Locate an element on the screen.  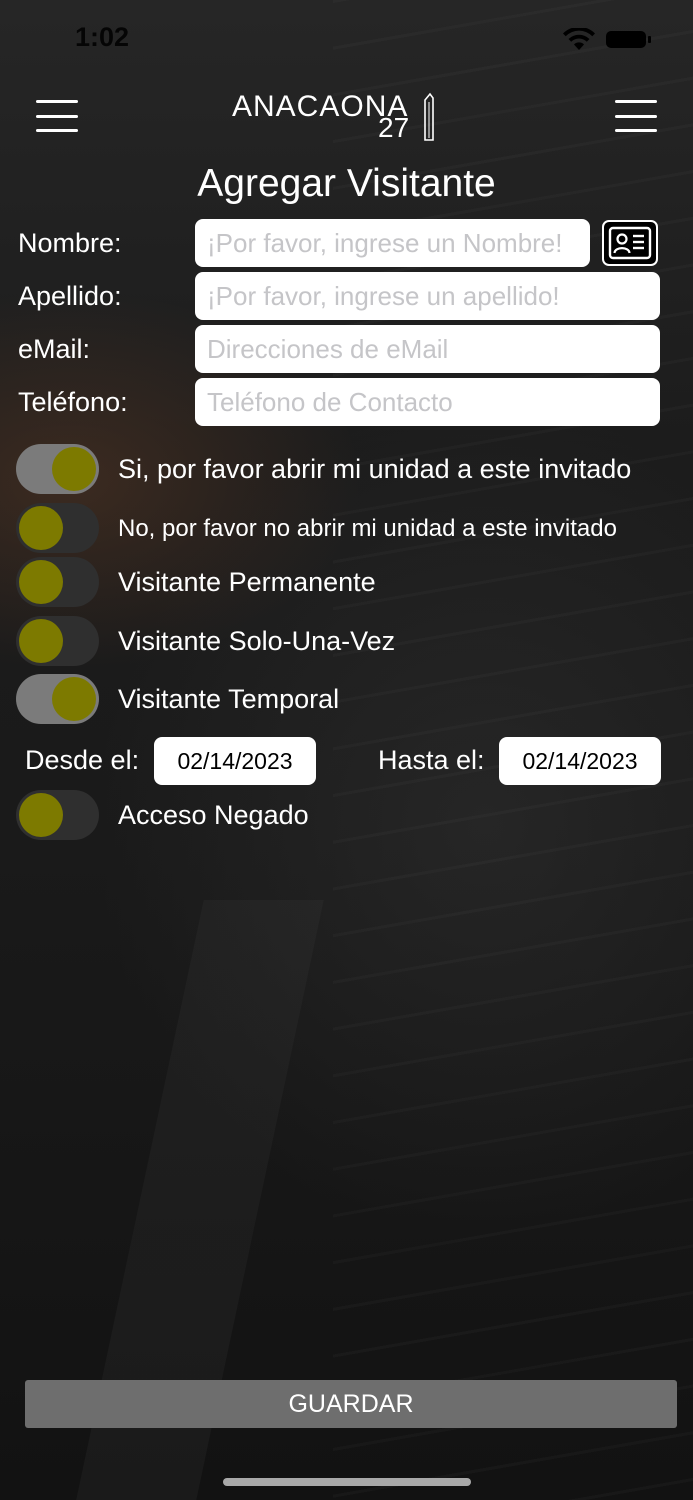
nombre-input is located at coordinates (392, 243).